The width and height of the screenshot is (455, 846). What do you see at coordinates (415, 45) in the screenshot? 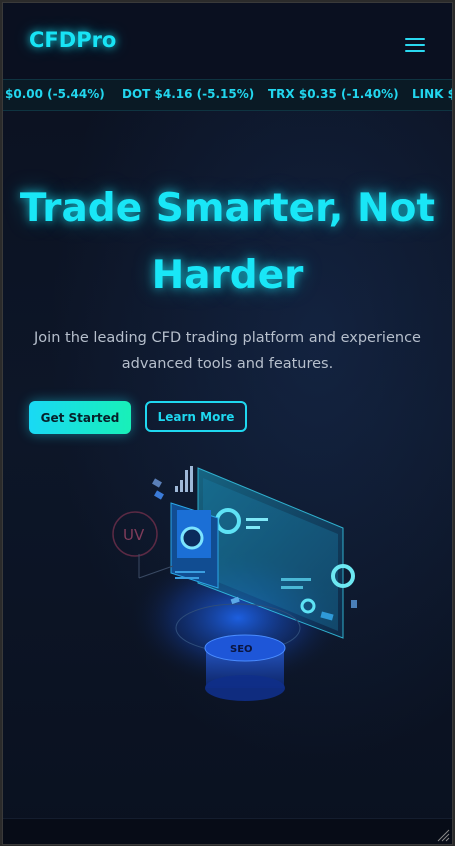
I see `hamburger-menu-icon` at bounding box center [415, 45].